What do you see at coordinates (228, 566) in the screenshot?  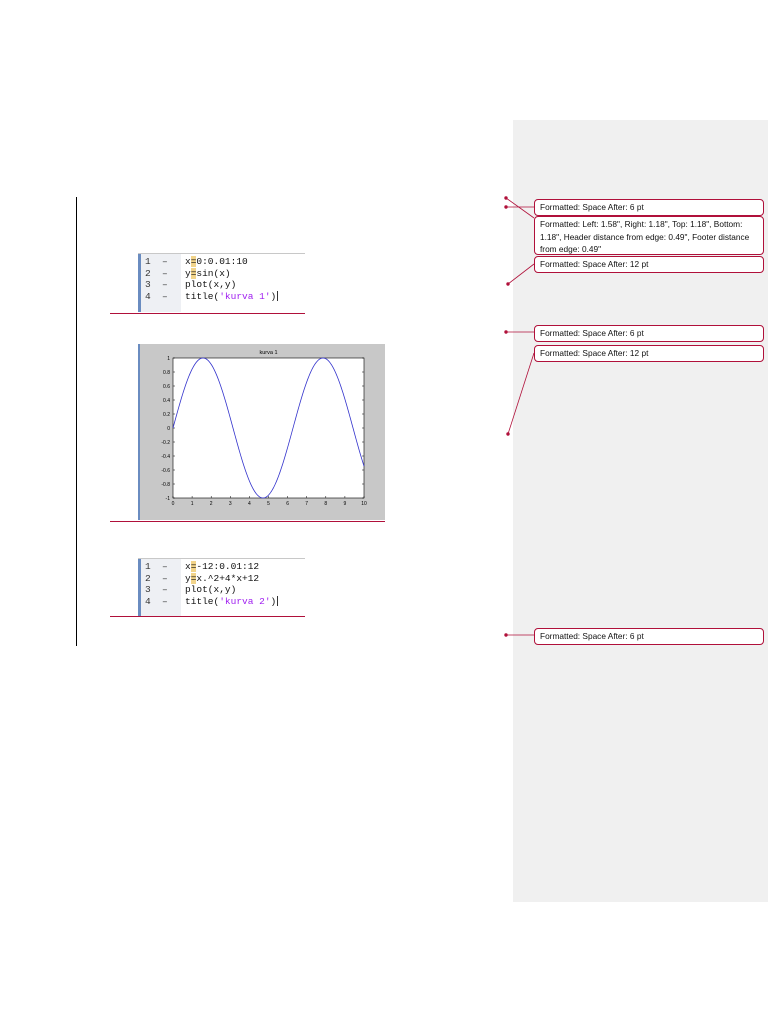 I see `code-part: -12:0.01:12` at bounding box center [228, 566].